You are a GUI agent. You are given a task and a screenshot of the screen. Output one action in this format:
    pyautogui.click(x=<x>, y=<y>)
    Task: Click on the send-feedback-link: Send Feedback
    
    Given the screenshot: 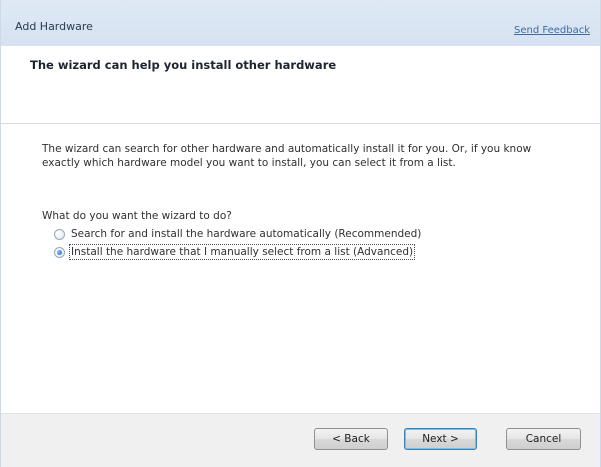 What is the action you would take?
    pyautogui.click(x=552, y=30)
    